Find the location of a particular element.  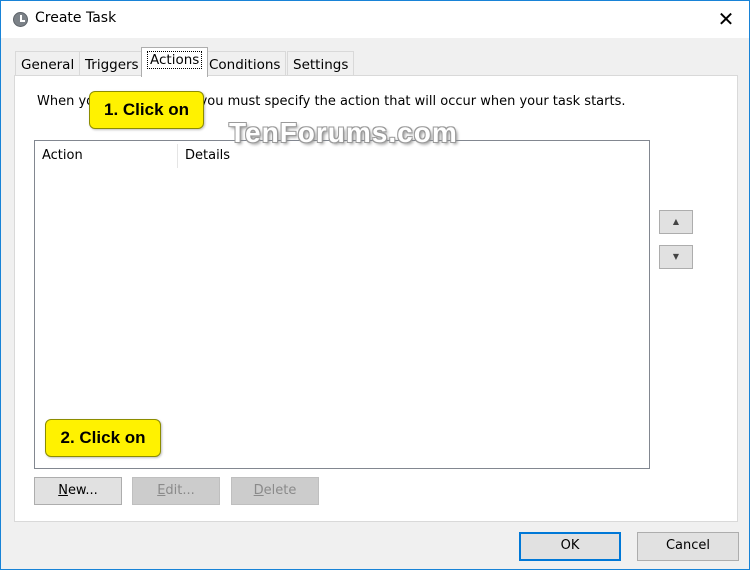

tab-settings: Settings is located at coordinates (321, 63).